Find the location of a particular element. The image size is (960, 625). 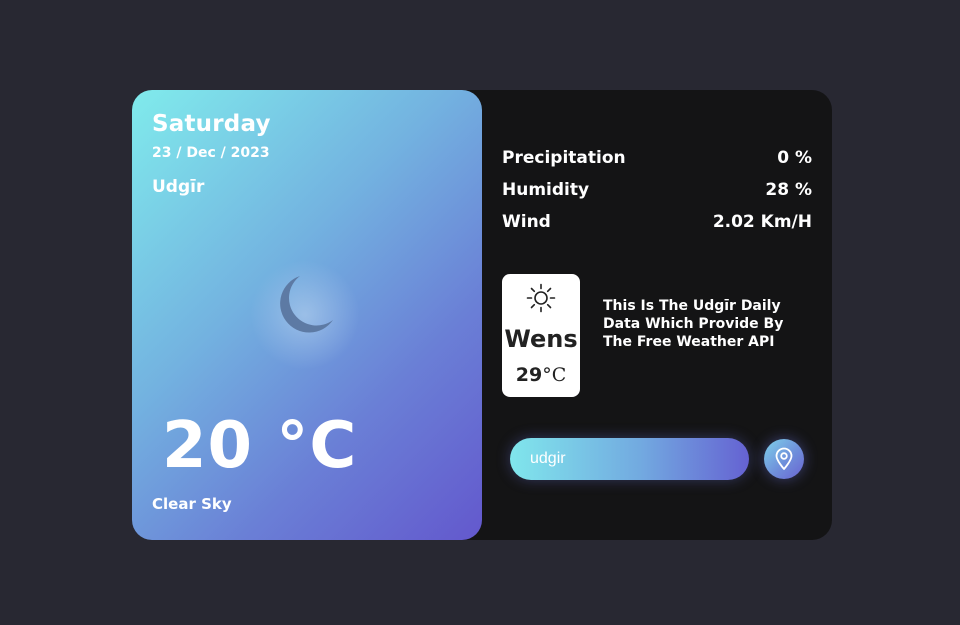

location-pin-icon is located at coordinates (784, 458).